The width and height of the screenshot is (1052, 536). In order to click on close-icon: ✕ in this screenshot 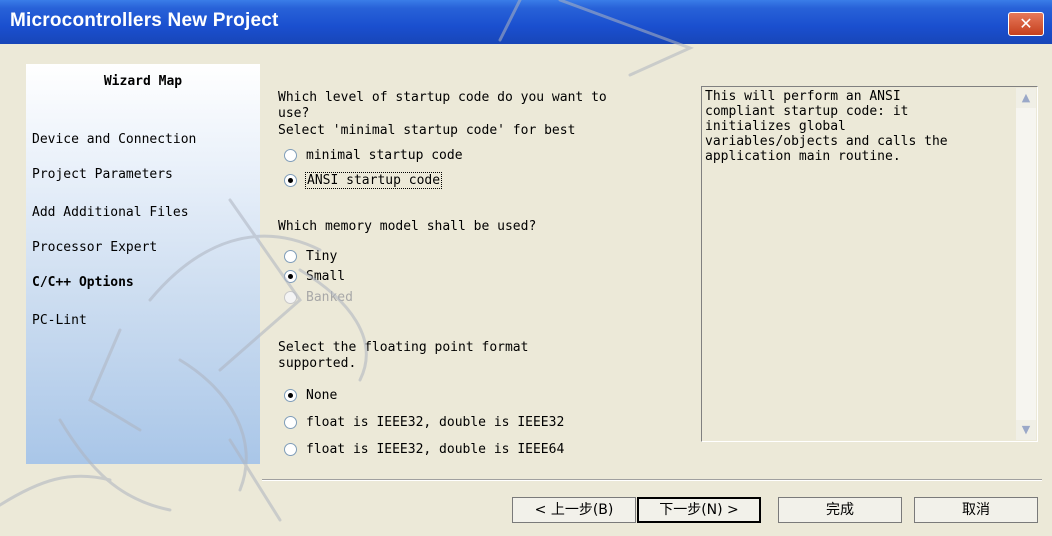, I will do `click(1026, 23)`.